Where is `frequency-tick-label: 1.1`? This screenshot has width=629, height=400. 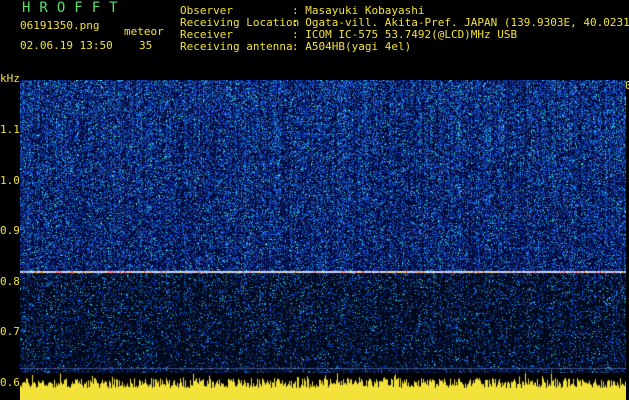 frequency-tick-label: 1.1 is located at coordinates (10, 129).